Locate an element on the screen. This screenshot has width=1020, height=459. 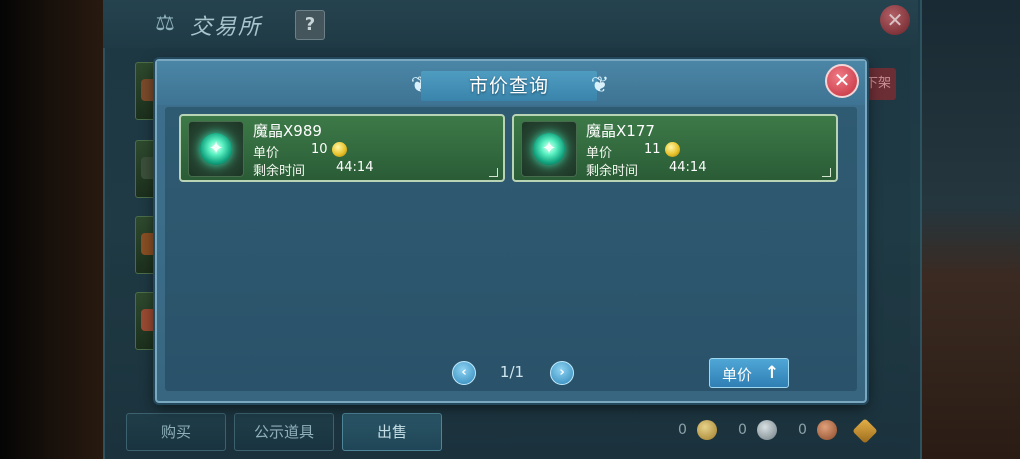
page-indicator: 1/1 is located at coordinates (512, 372).